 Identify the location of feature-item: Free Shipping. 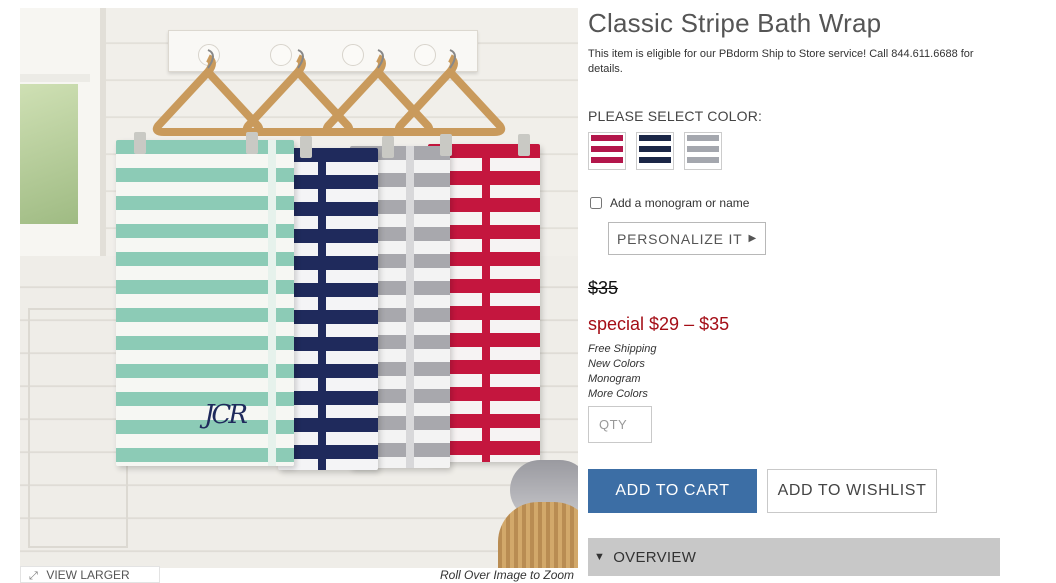
(622, 349).